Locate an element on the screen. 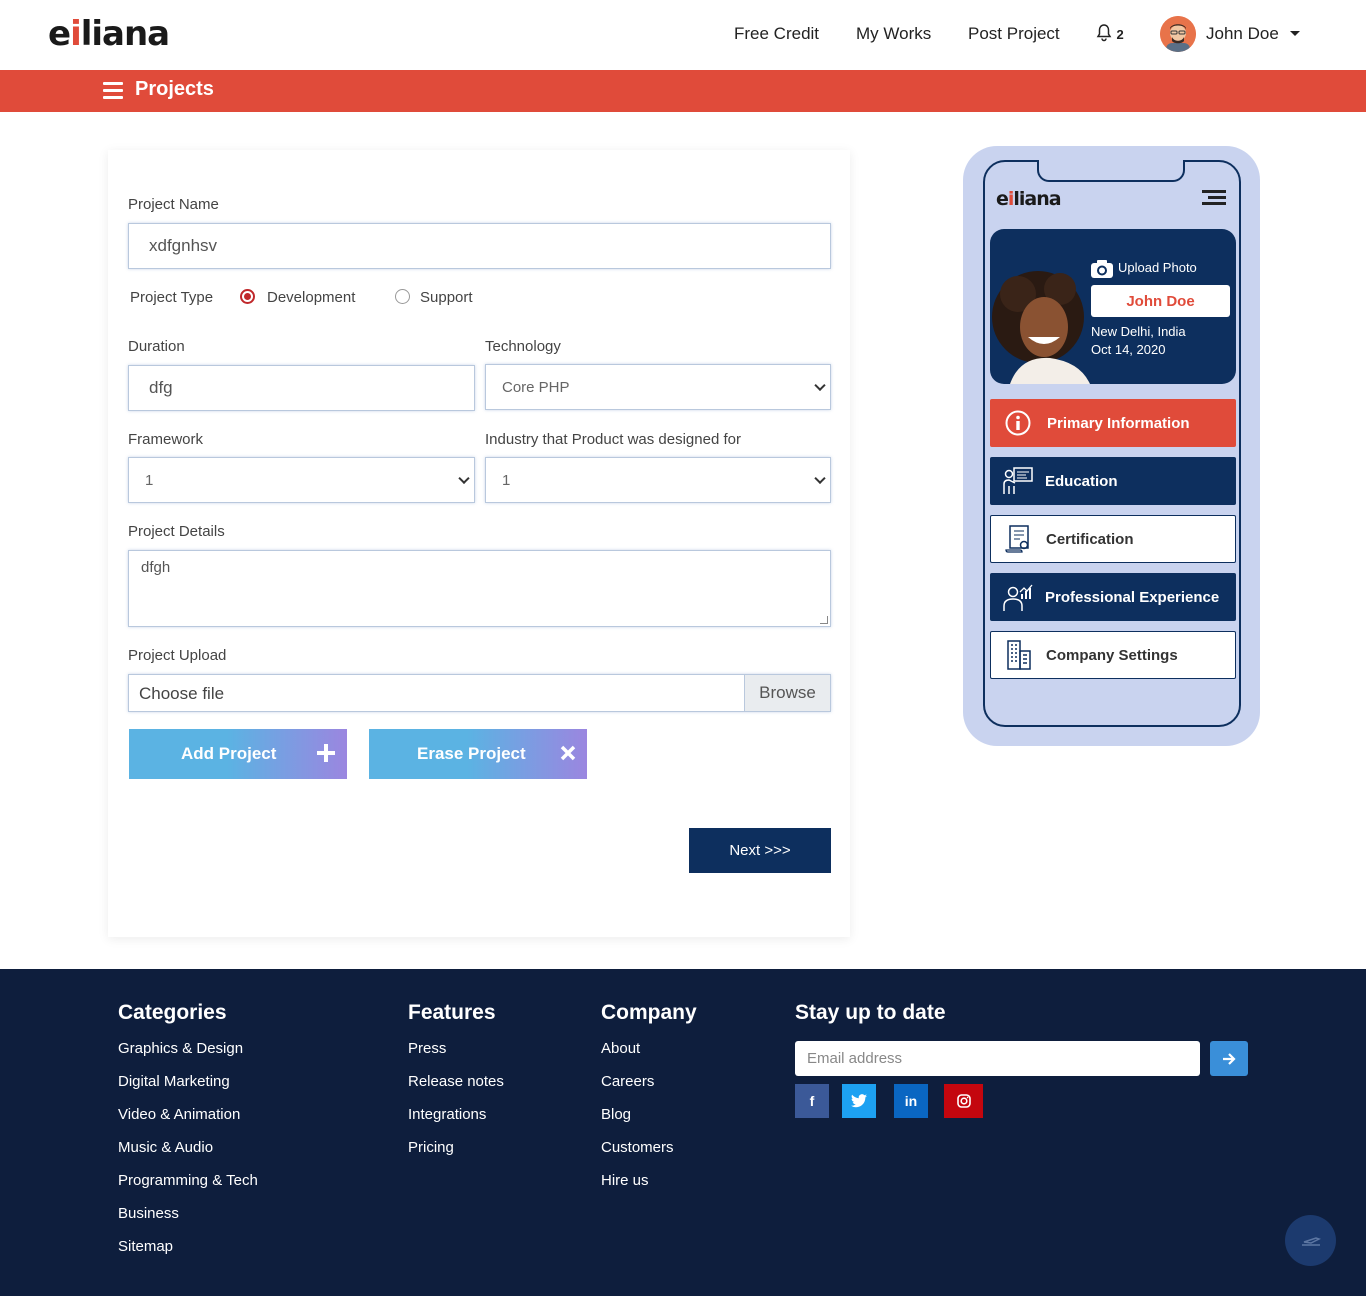 The height and width of the screenshot is (1296, 1366). menu-label: Company Settings is located at coordinates (1112, 655).